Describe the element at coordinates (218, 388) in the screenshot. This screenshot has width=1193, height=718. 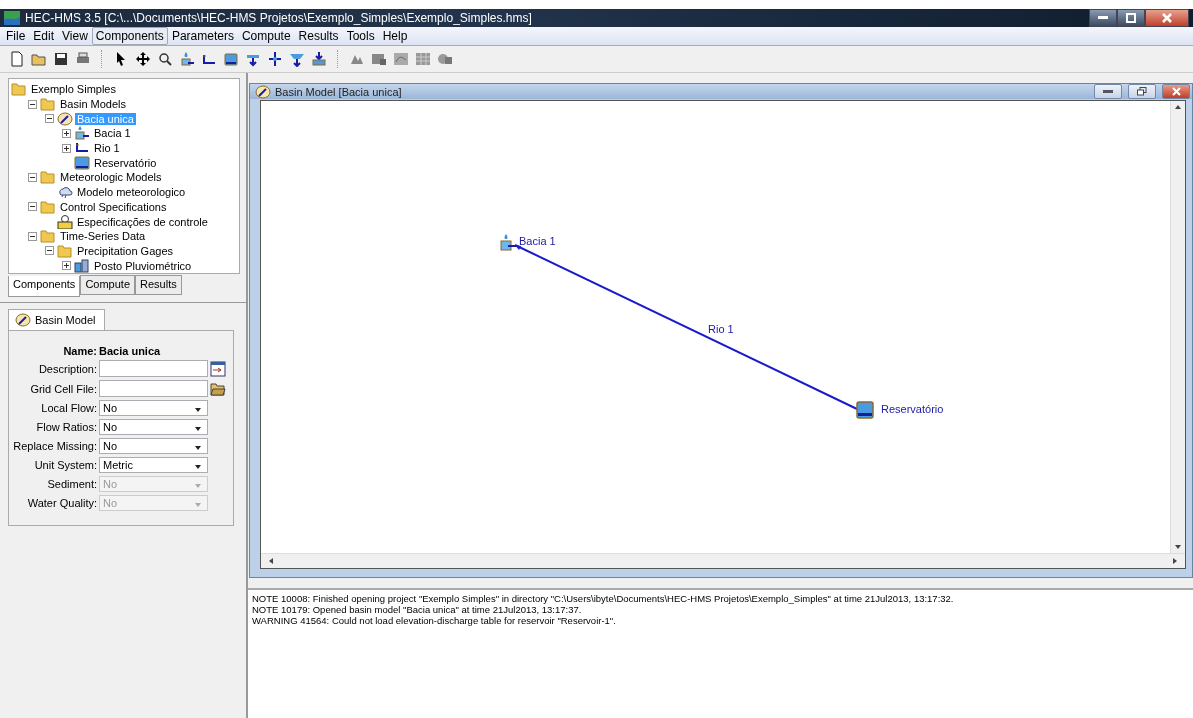
I see `open-folder-icon` at that location.